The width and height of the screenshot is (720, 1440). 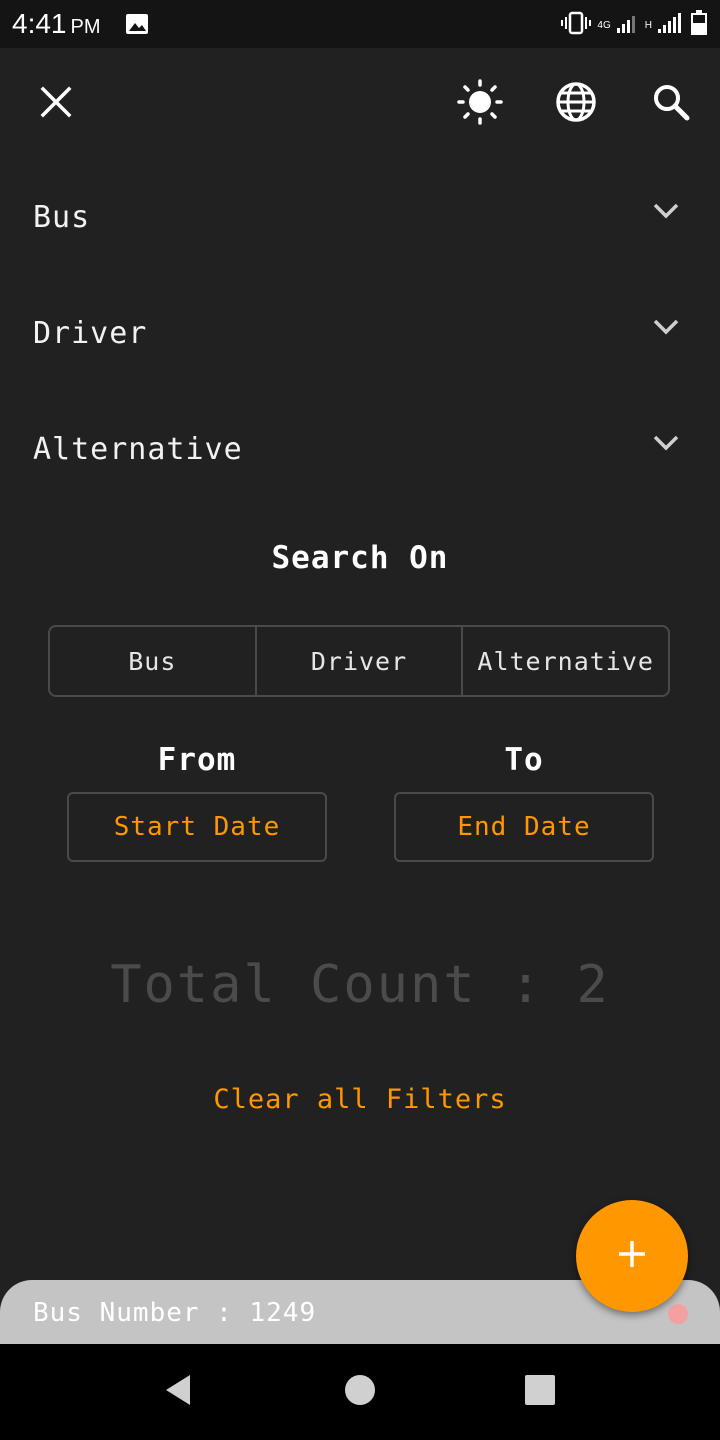 I want to click on search-icon, so click(x=671, y=104).